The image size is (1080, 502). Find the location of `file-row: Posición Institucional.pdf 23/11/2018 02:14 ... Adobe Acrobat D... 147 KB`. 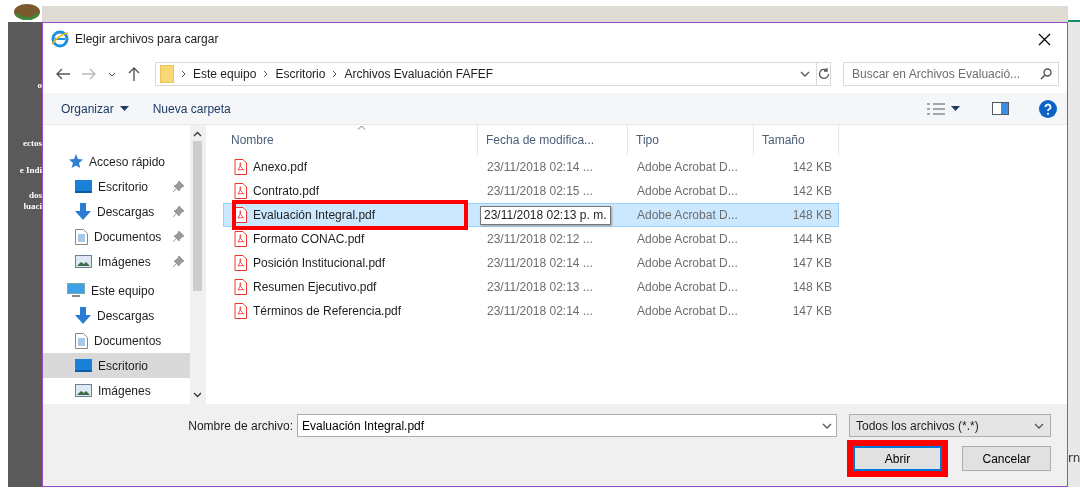

file-row: Posición Institucional.pdf 23/11/2018 02:14 ... Adobe Acrobat D... 147 KB is located at coordinates (531, 263).